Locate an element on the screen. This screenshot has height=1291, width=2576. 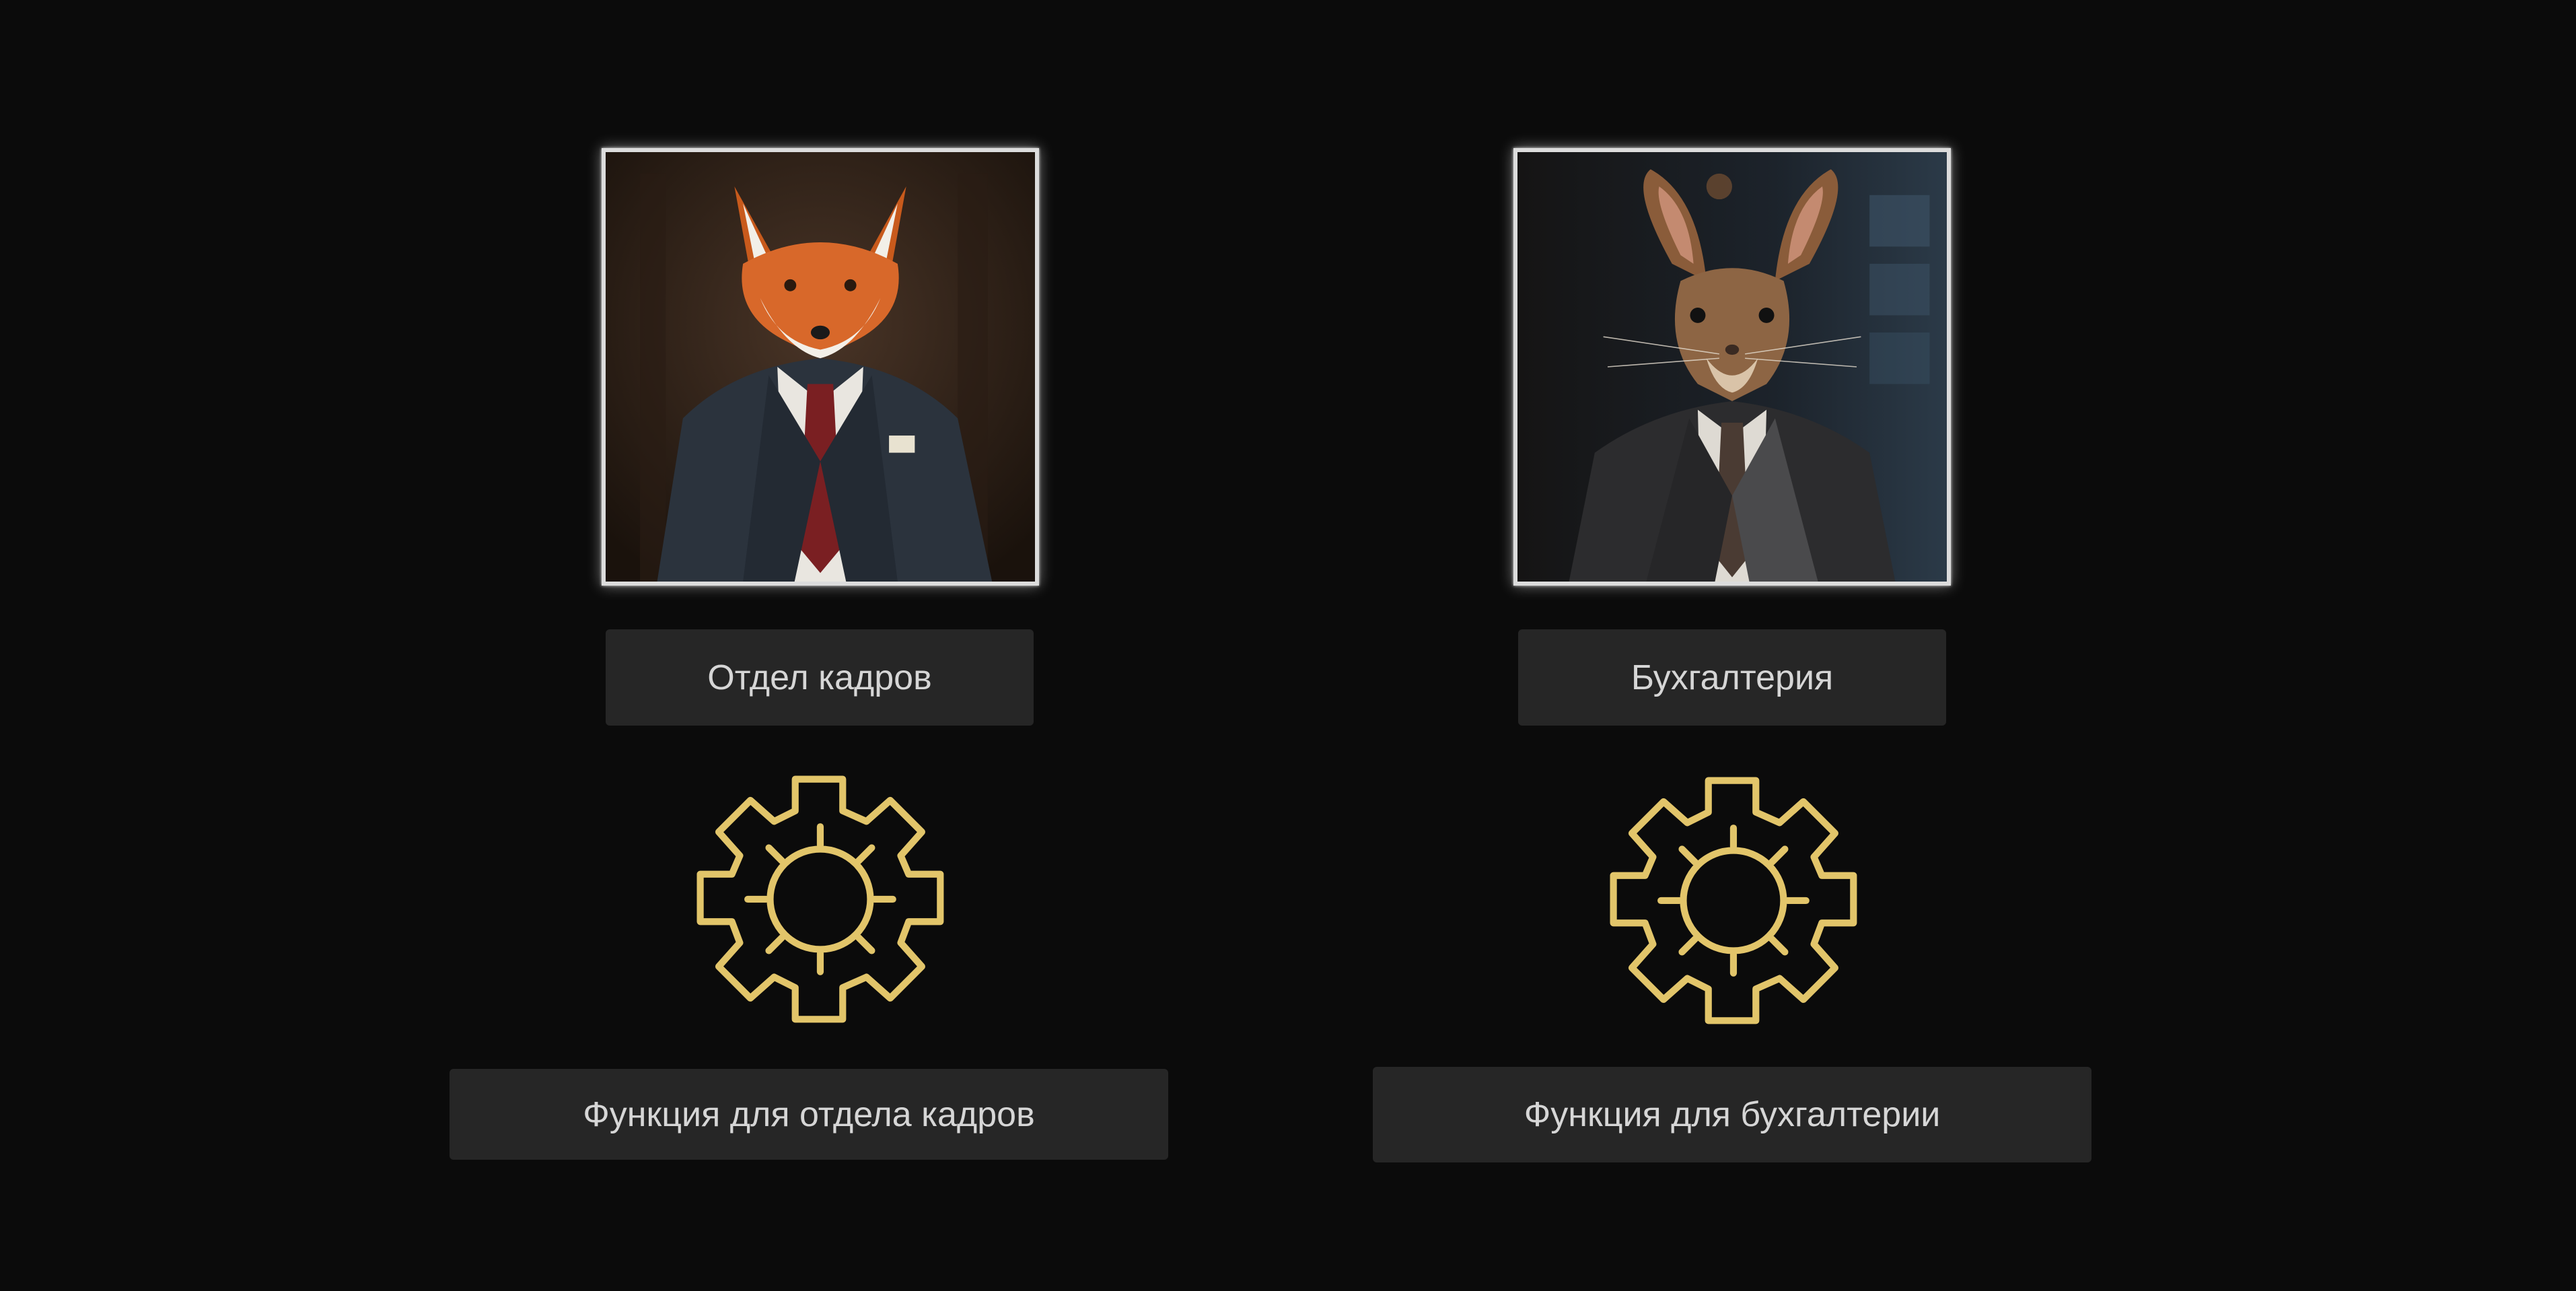
accounting-gear-icon is located at coordinates (1732, 899).